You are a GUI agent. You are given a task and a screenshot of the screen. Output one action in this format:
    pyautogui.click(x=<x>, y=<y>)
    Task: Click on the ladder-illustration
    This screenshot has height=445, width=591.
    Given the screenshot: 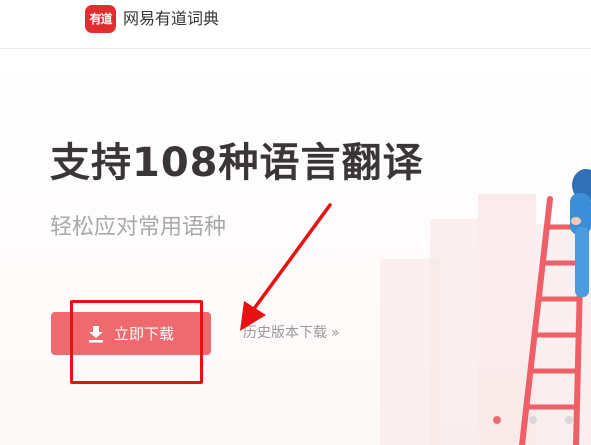 What is the action you would take?
    pyautogui.click(x=555, y=307)
    